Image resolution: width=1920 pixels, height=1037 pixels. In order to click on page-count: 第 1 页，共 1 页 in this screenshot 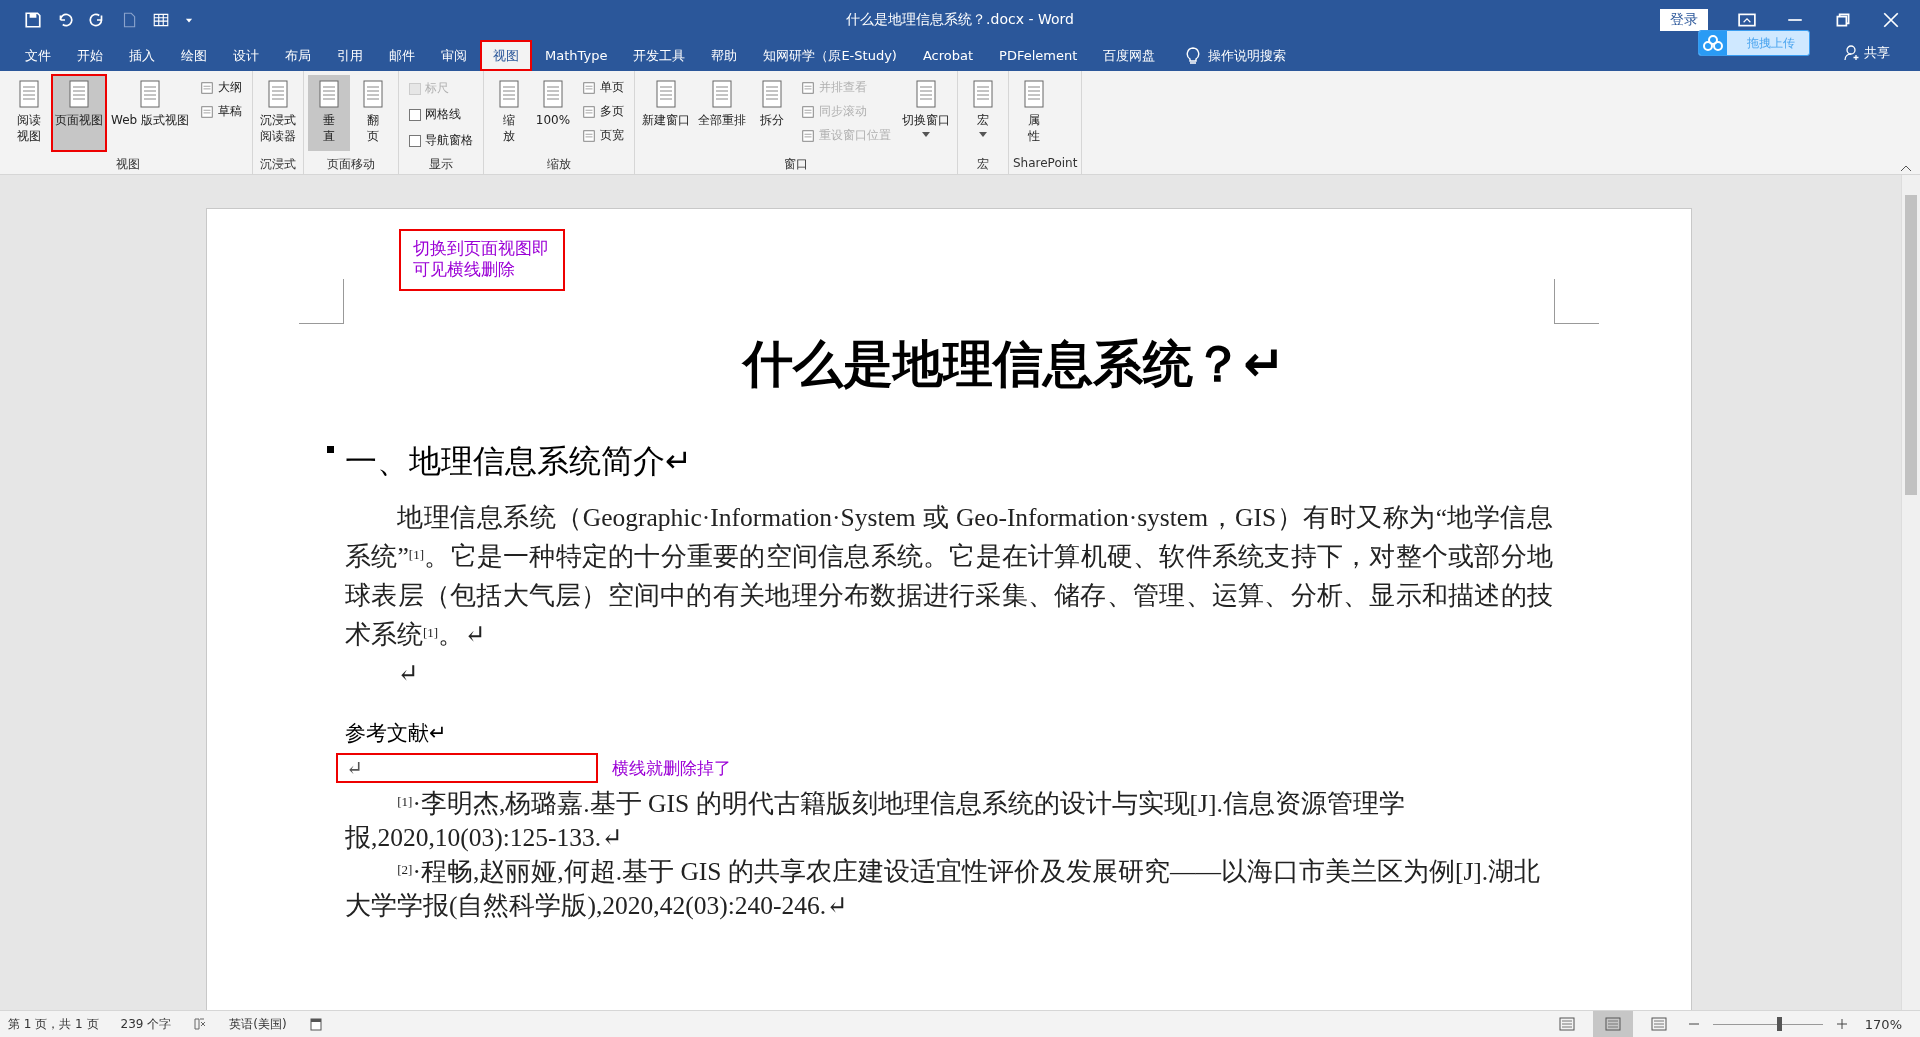, I will do `click(53, 1024)`.